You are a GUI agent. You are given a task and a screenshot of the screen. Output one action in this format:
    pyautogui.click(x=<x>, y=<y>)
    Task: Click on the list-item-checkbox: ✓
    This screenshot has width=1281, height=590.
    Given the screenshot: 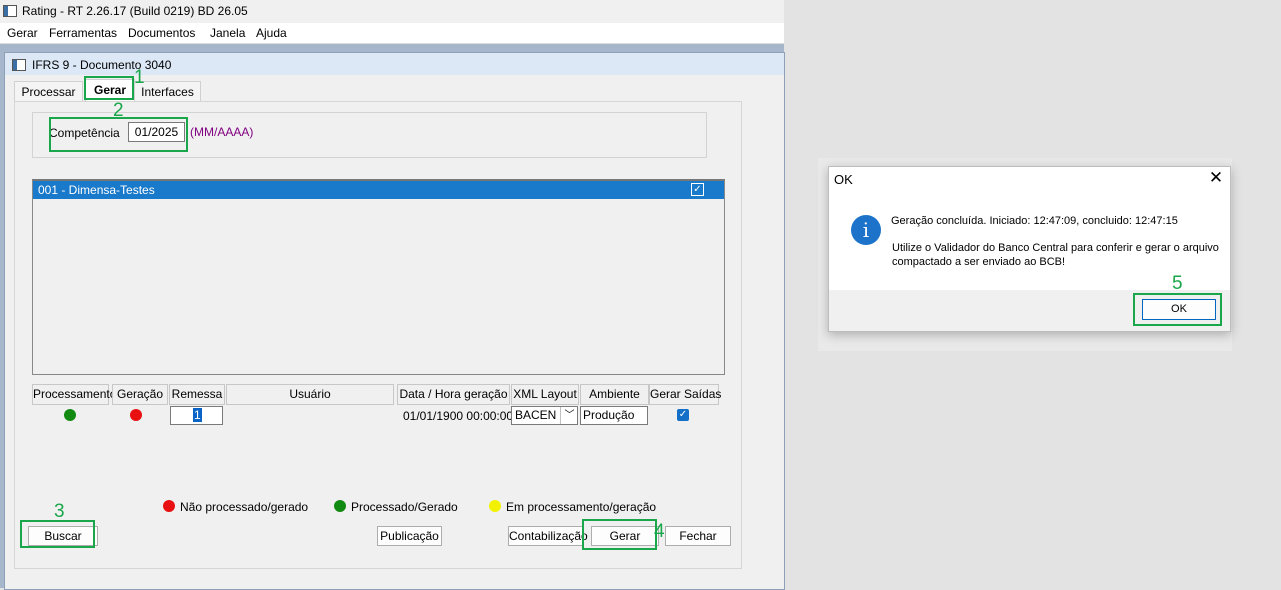 What is the action you would take?
    pyautogui.click(x=697, y=189)
    